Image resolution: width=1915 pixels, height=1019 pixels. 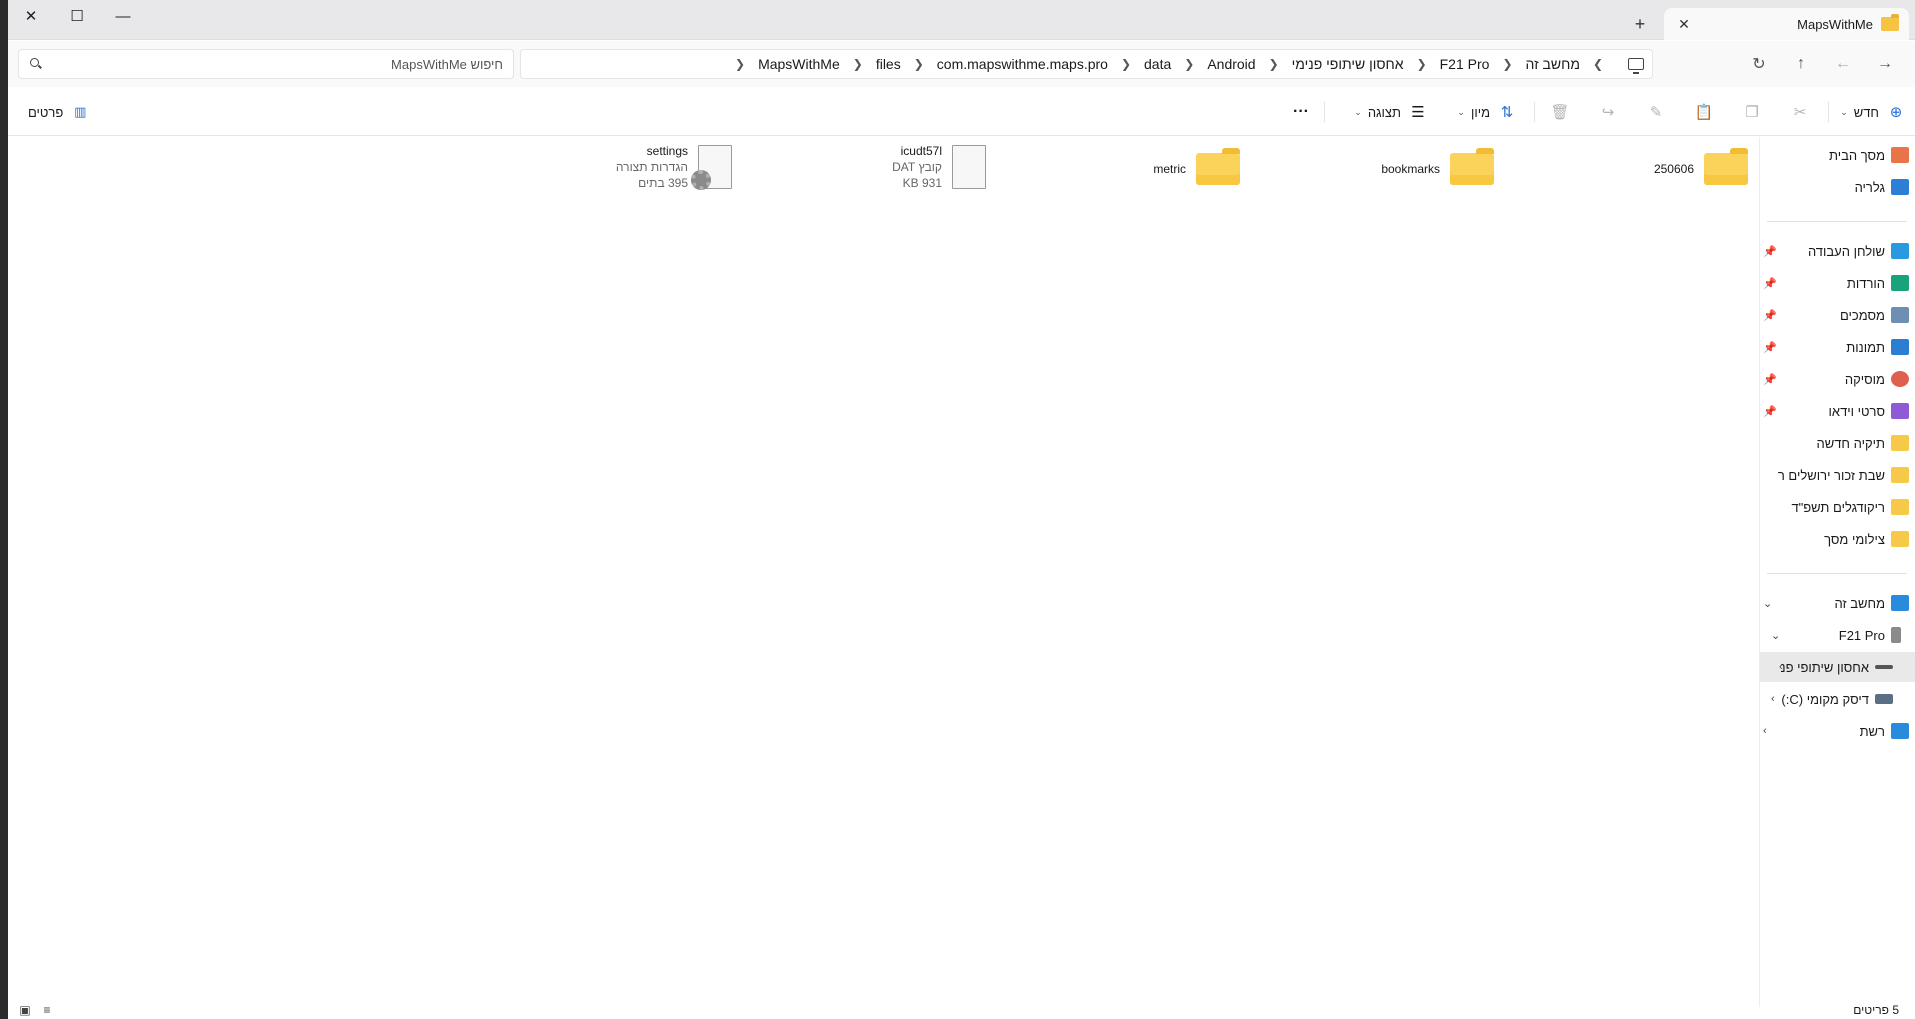 What do you see at coordinates (1837, 283) in the screenshot?
I see `sidebar-item-downloads: הורדות 📌` at bounding box center [1837, 283].